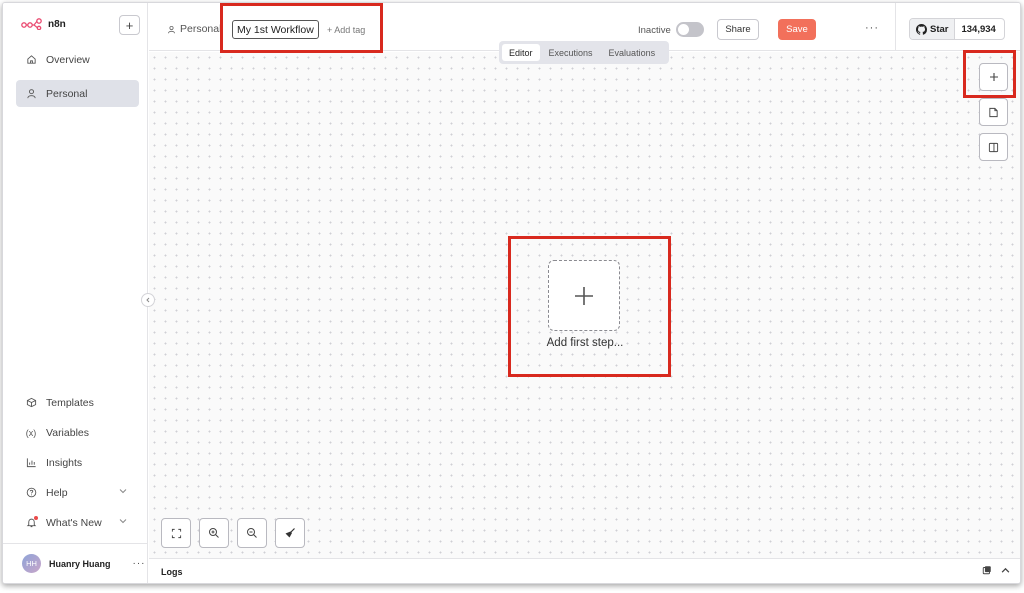 The image size is (1024, 593). Describe the element at coordinates (57, 492) in the screenshot. I see `sidebar-item-label: Help` at that location.